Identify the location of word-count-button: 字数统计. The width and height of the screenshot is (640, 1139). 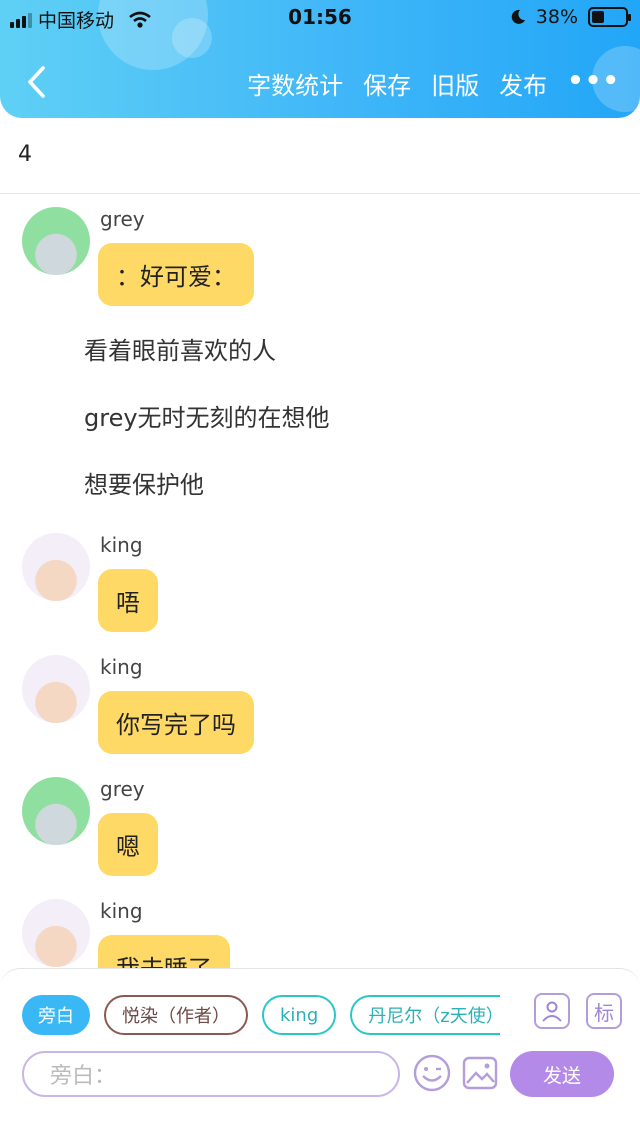
(295, 83).